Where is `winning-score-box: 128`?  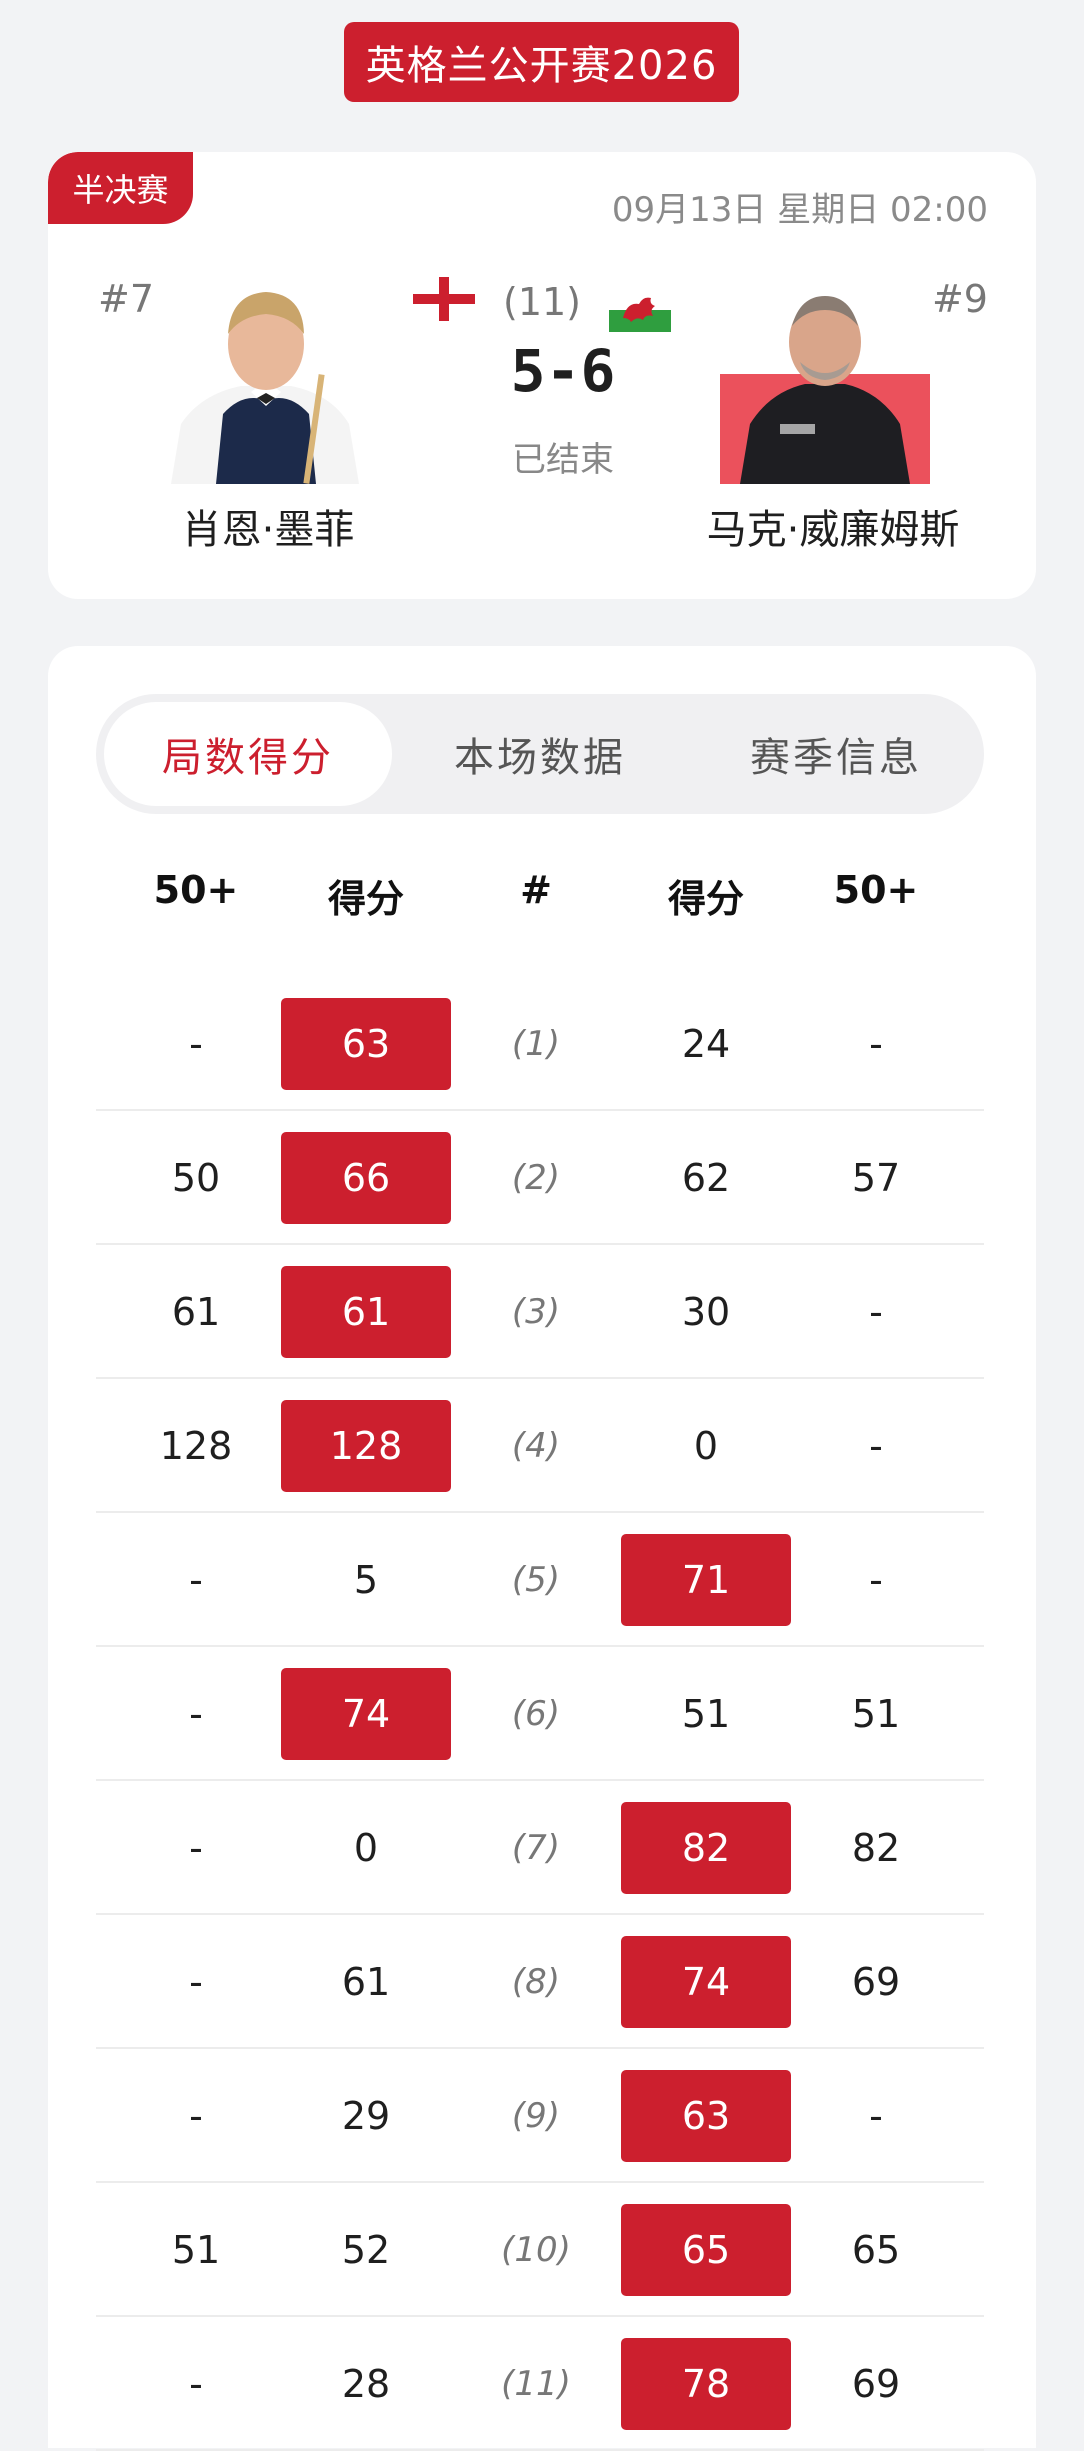 winning-score-box: 128 is located at coordinates (366, 1446).